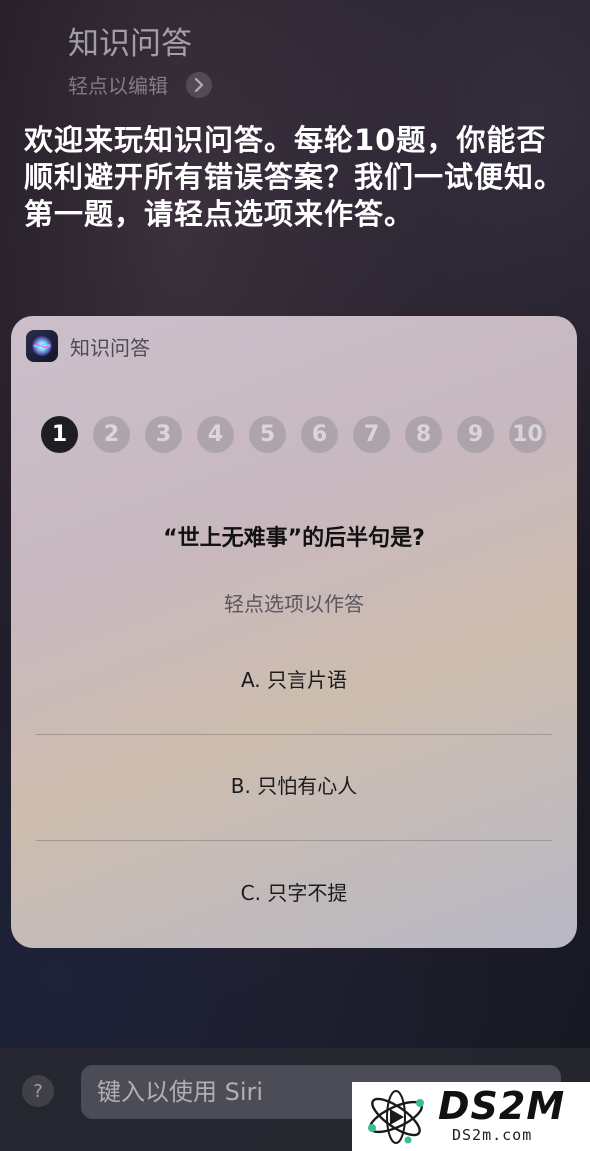  Describe the element at coordinates (294, 538) in the screenshot. I see `question-text: “世上无难事”的后半句是?` at that location.